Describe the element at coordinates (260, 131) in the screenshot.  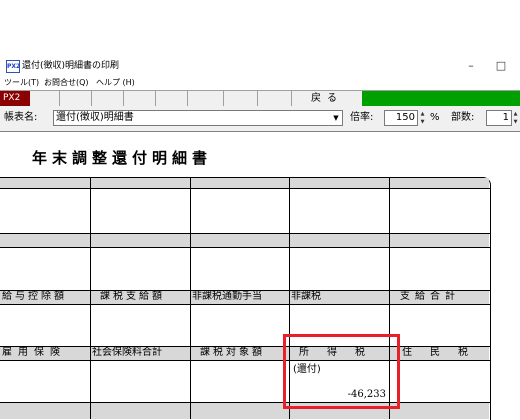
I see `separator` at that location.